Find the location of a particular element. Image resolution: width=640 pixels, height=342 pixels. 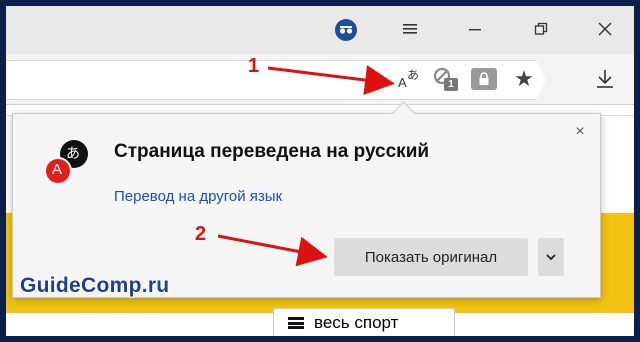

options-dropdown-button is located at coordinates (551, 257).